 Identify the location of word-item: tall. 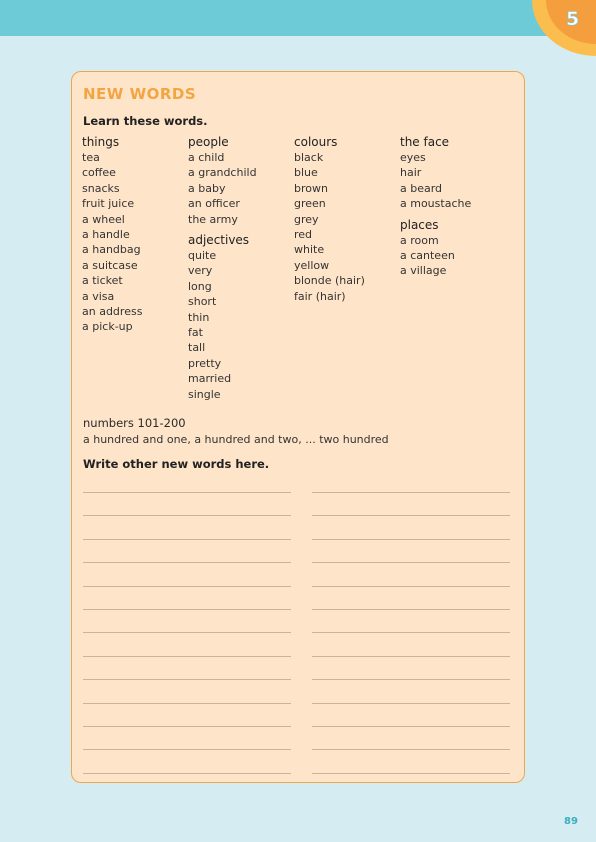
(197, 348).